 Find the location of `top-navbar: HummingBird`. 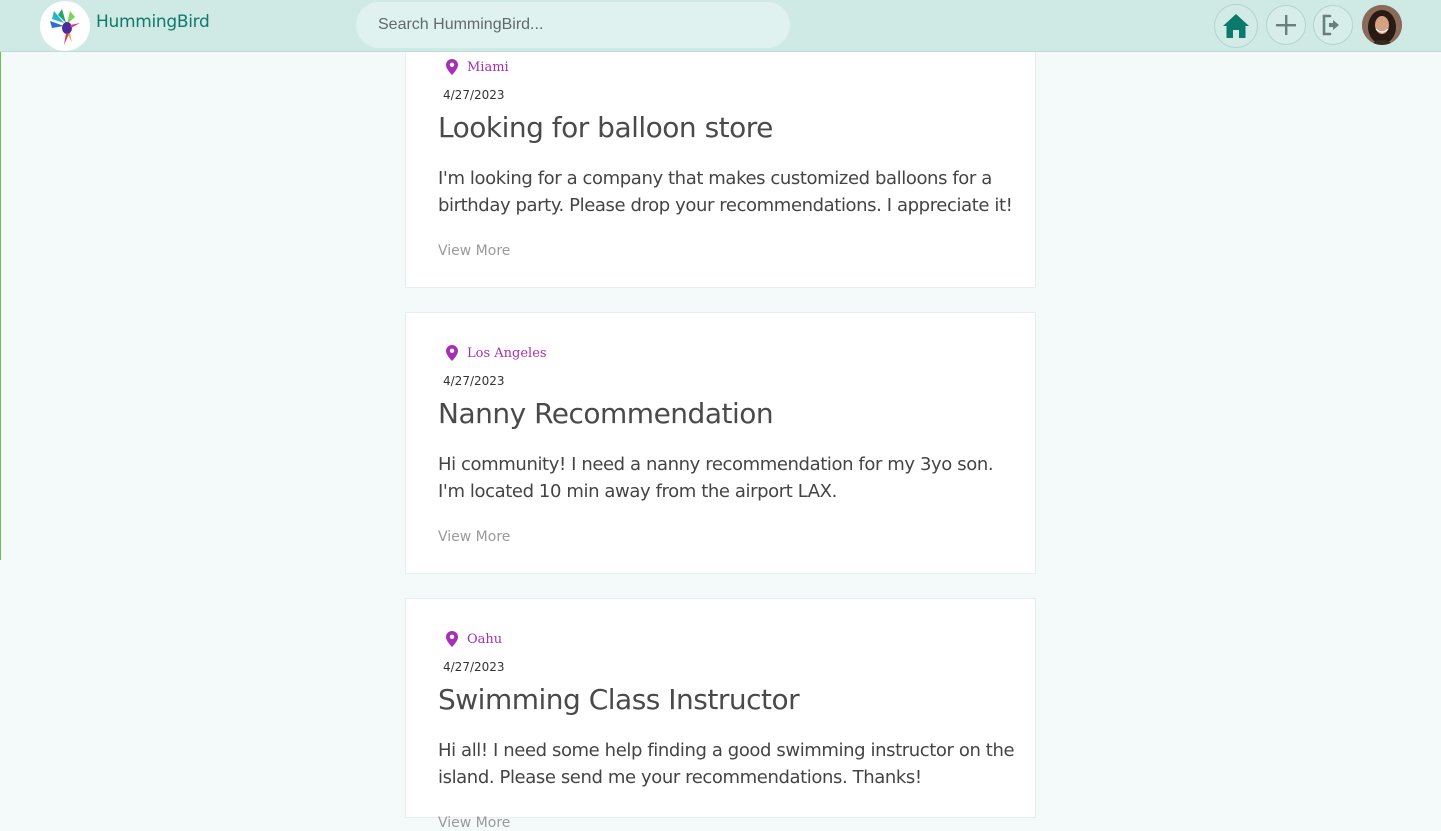

top-navbar: HummingBird is located at coordinates (720, 26).